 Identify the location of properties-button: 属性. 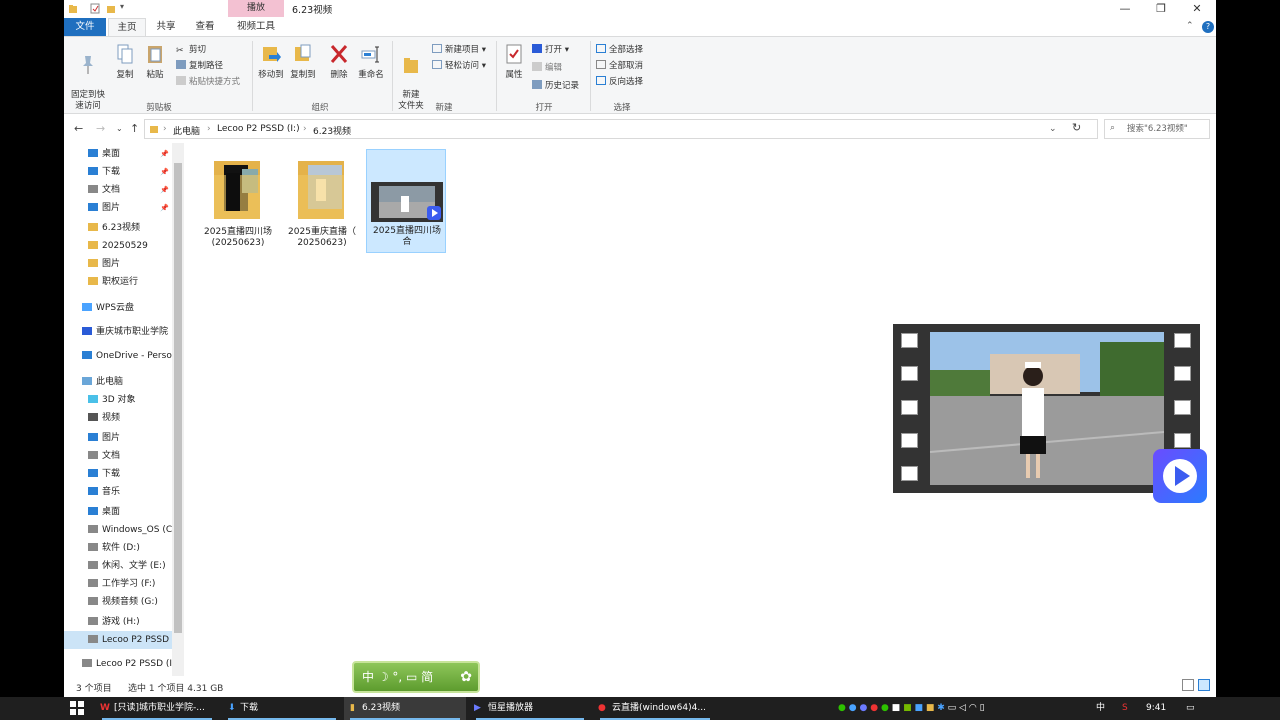
(514, 61).